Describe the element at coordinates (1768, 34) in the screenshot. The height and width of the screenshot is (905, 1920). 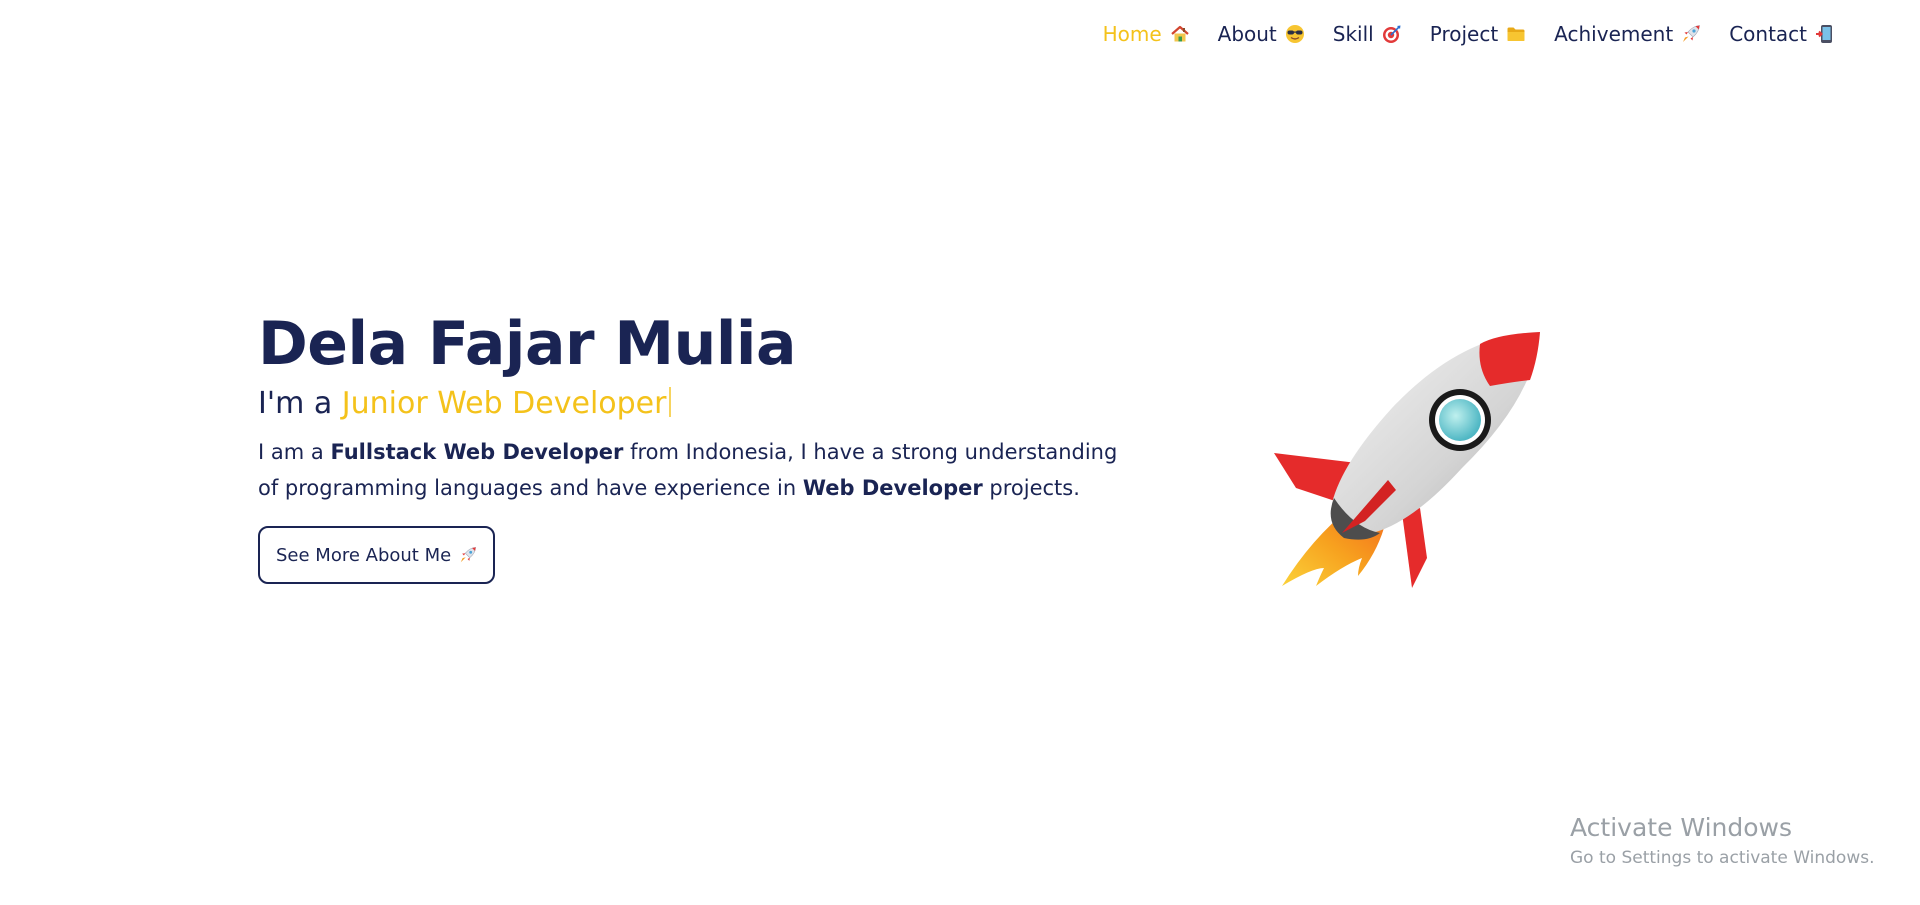
I see `nav-item-label: Contact` at that location.